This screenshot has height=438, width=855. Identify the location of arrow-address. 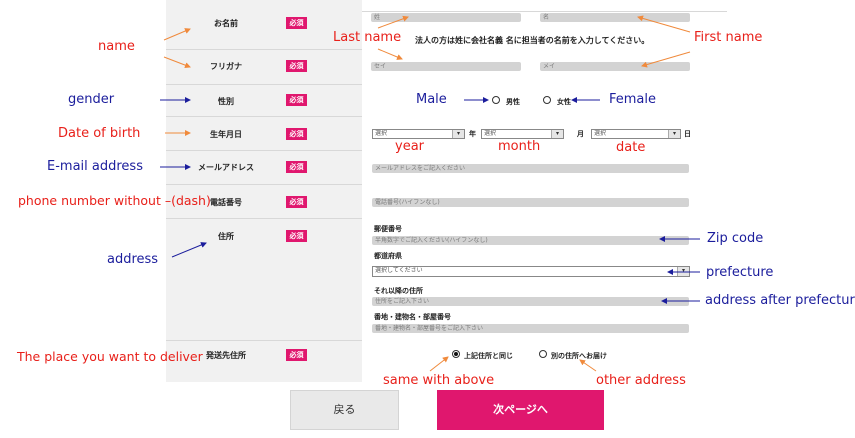
(189, 250).